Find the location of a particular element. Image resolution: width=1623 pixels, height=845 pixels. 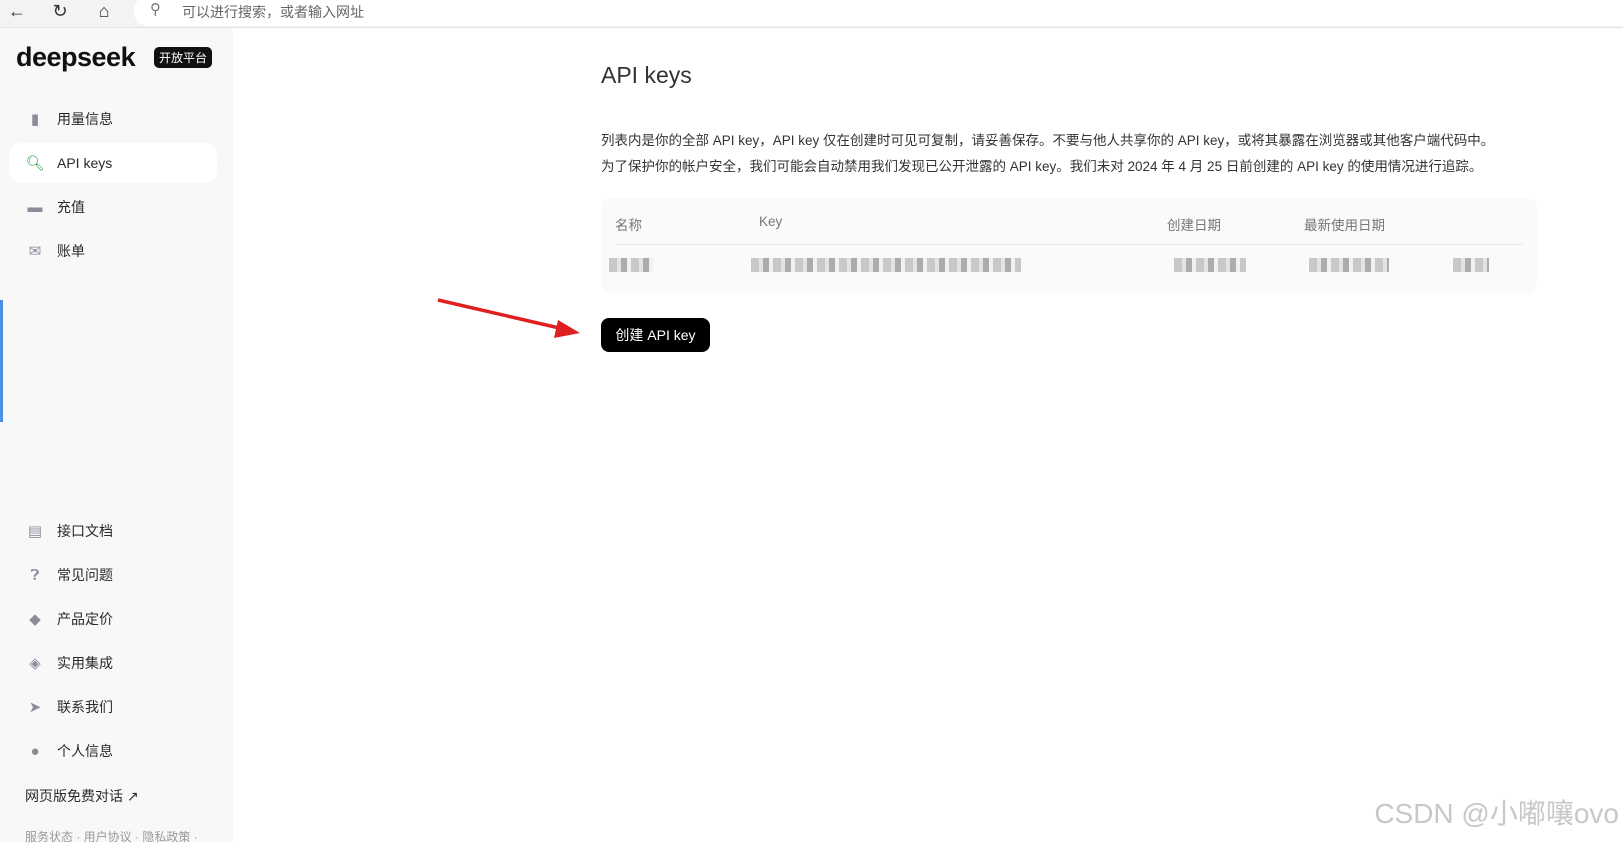

logo: deepseek is located at coordinates (76, 57).